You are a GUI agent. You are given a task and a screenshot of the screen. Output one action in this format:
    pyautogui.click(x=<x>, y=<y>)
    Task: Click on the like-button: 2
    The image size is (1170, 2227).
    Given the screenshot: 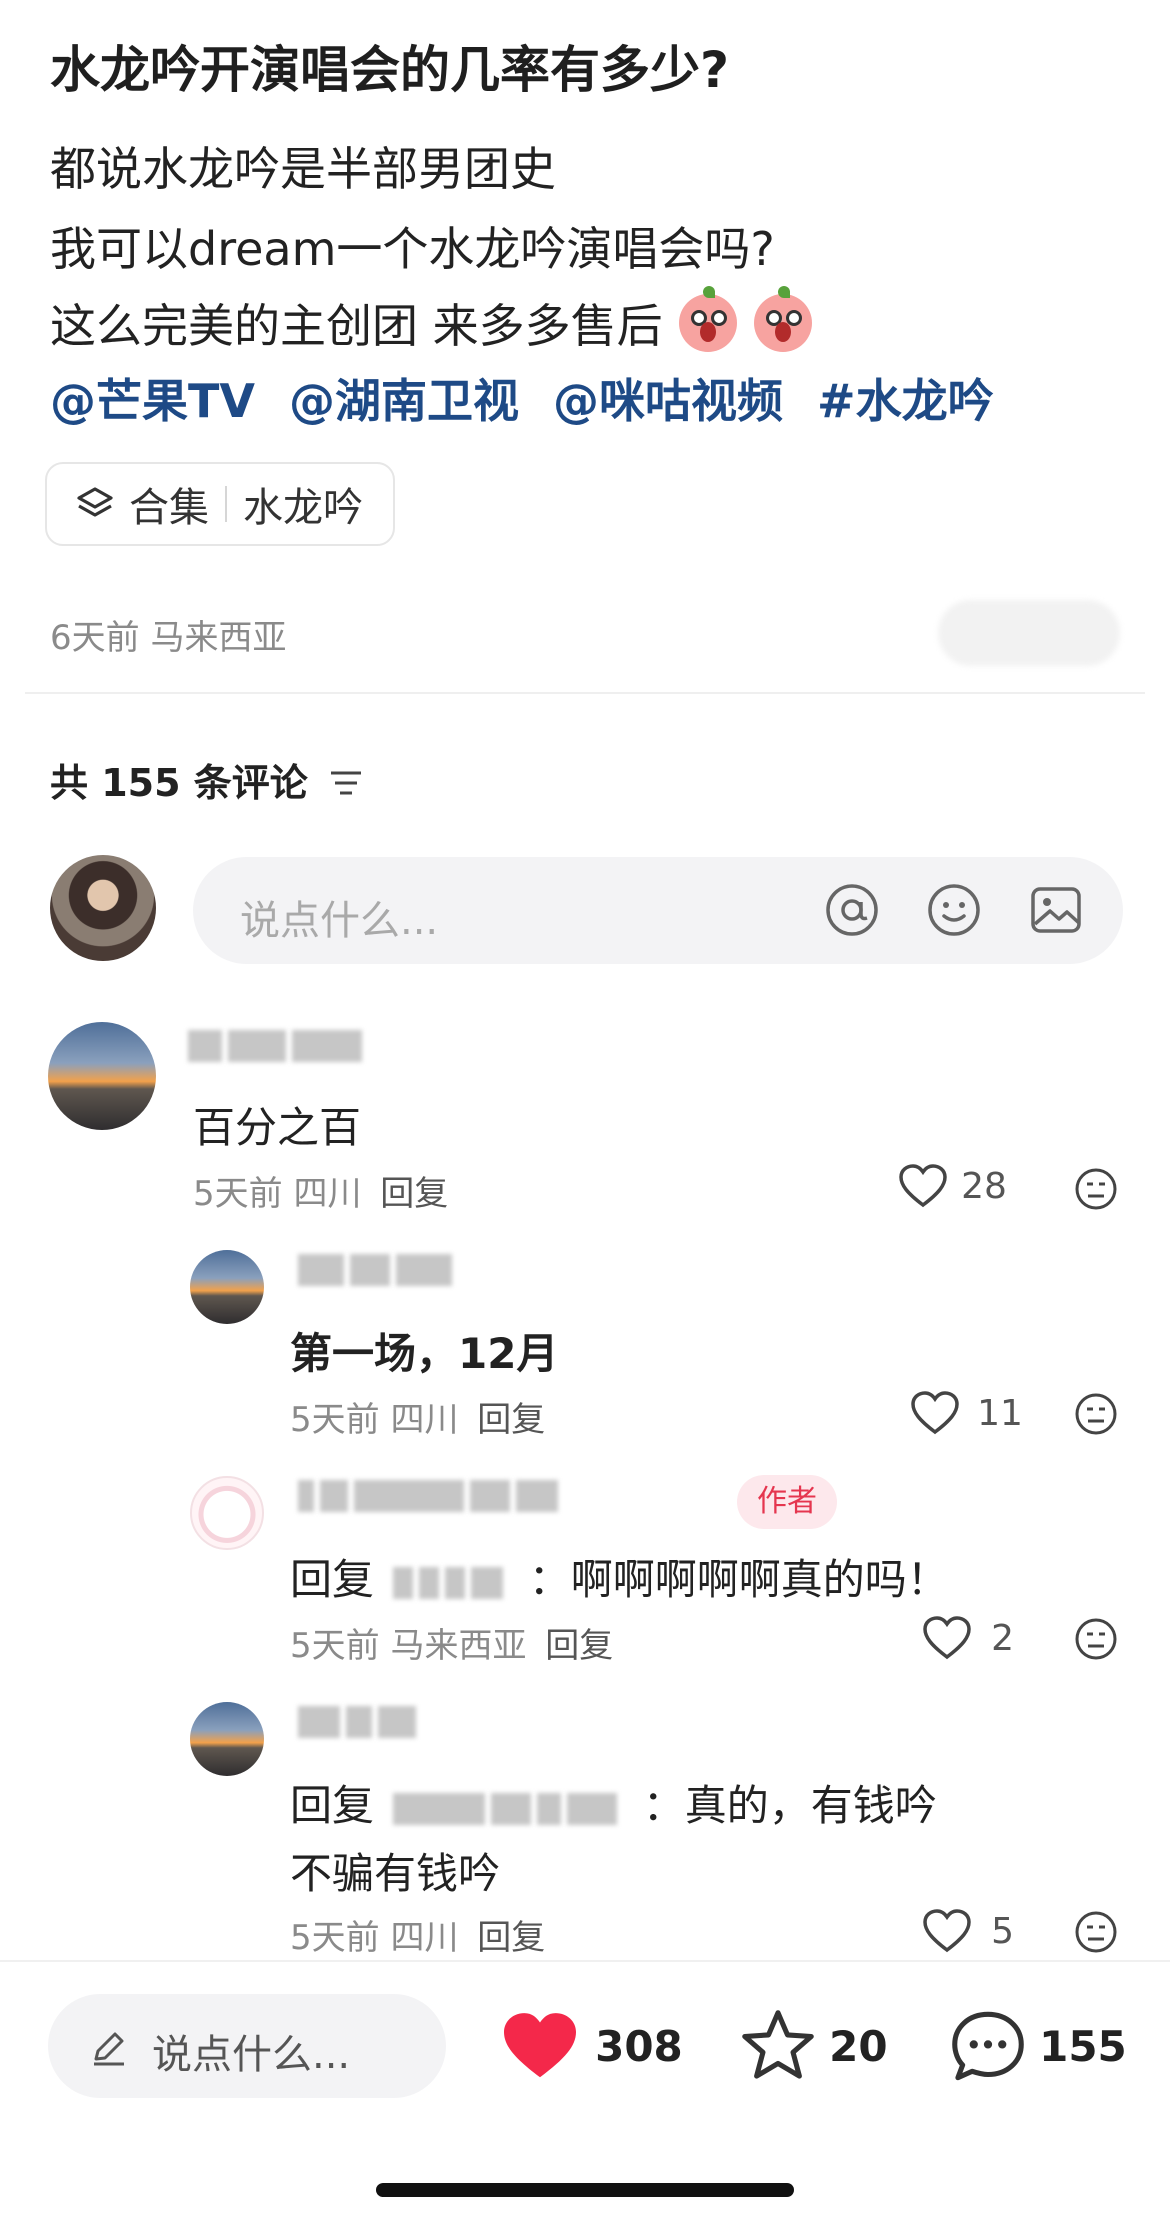 What is the action you would take?
    pyautogui.click(x=968, y=1638)
    